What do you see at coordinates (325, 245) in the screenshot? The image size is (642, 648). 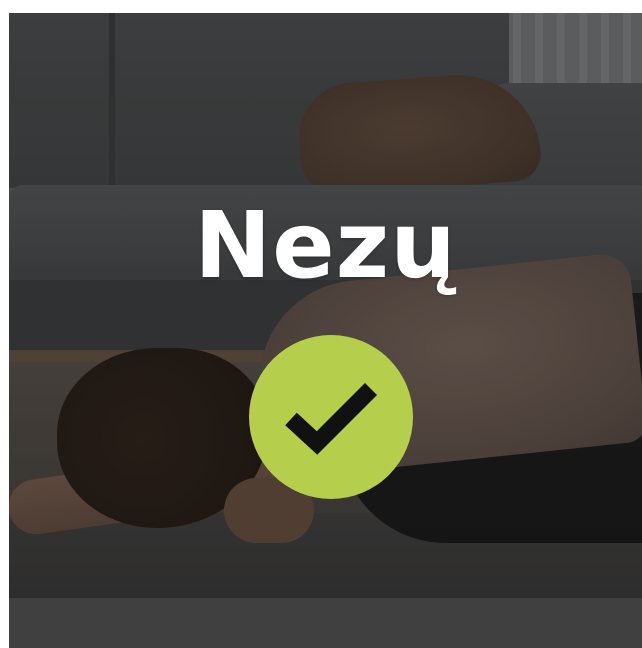 I see `card-title: Nezų` at bounding box center [325, 245].